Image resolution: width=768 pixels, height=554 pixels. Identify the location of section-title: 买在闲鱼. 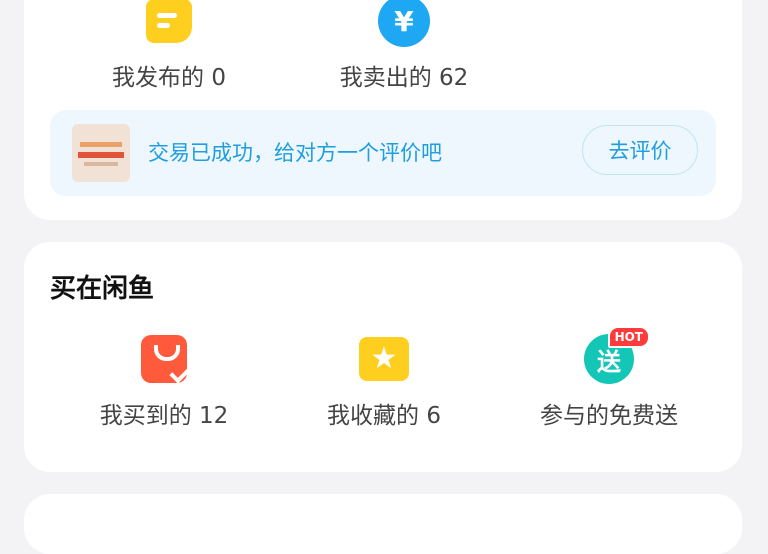
(102, 289).